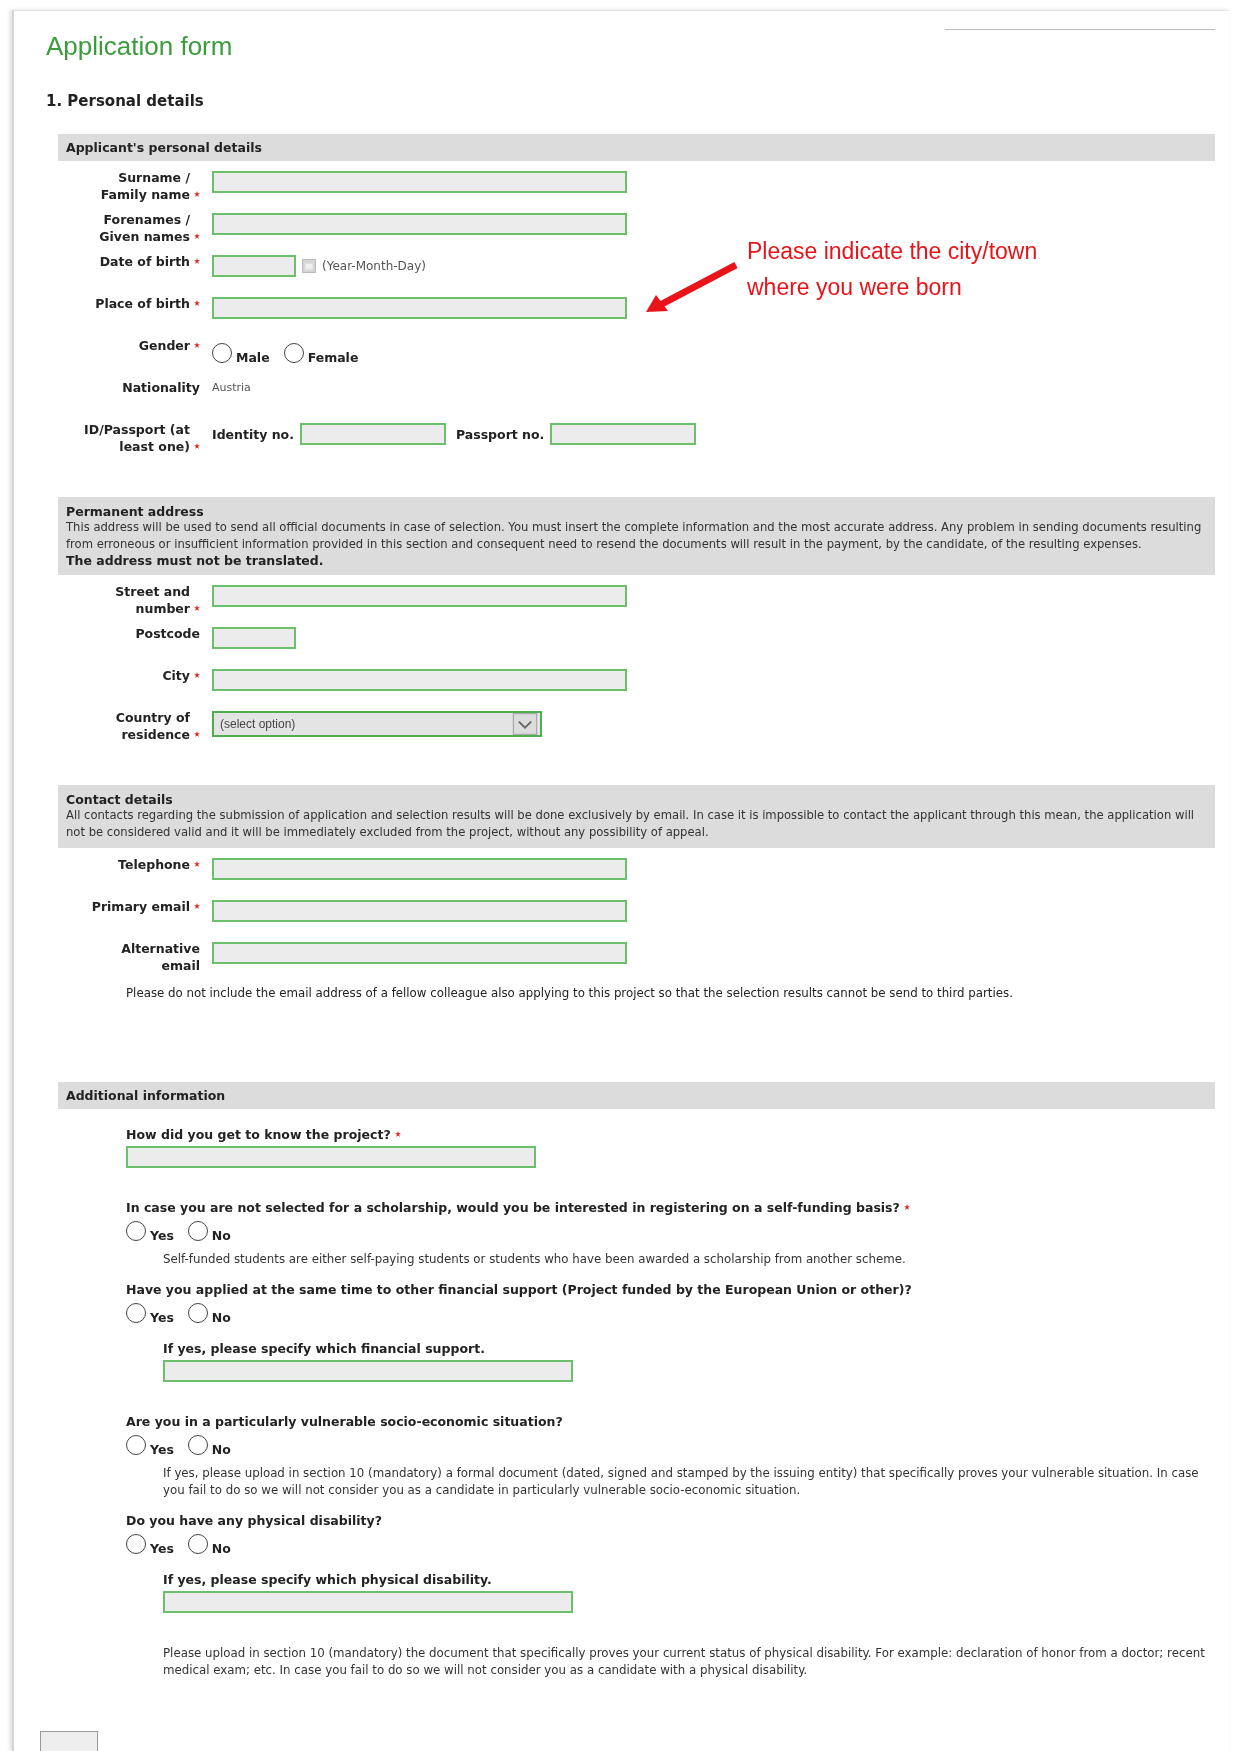  Describe the element at coordinates (136, 438) in the screenshot. I see `field-label: ID/Passport (at least one)` at that location.